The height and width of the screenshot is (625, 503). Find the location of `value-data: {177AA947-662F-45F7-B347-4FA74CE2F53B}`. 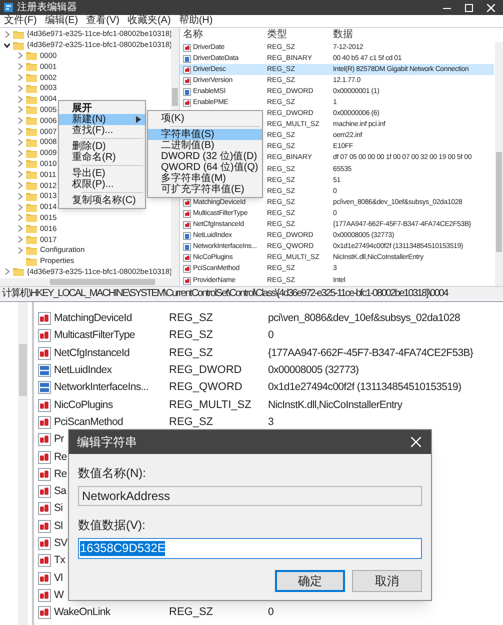

value-data: {177AA947-662F-45F7-B347-4FA74CE2F53B} is located at coordinates (371, 353).